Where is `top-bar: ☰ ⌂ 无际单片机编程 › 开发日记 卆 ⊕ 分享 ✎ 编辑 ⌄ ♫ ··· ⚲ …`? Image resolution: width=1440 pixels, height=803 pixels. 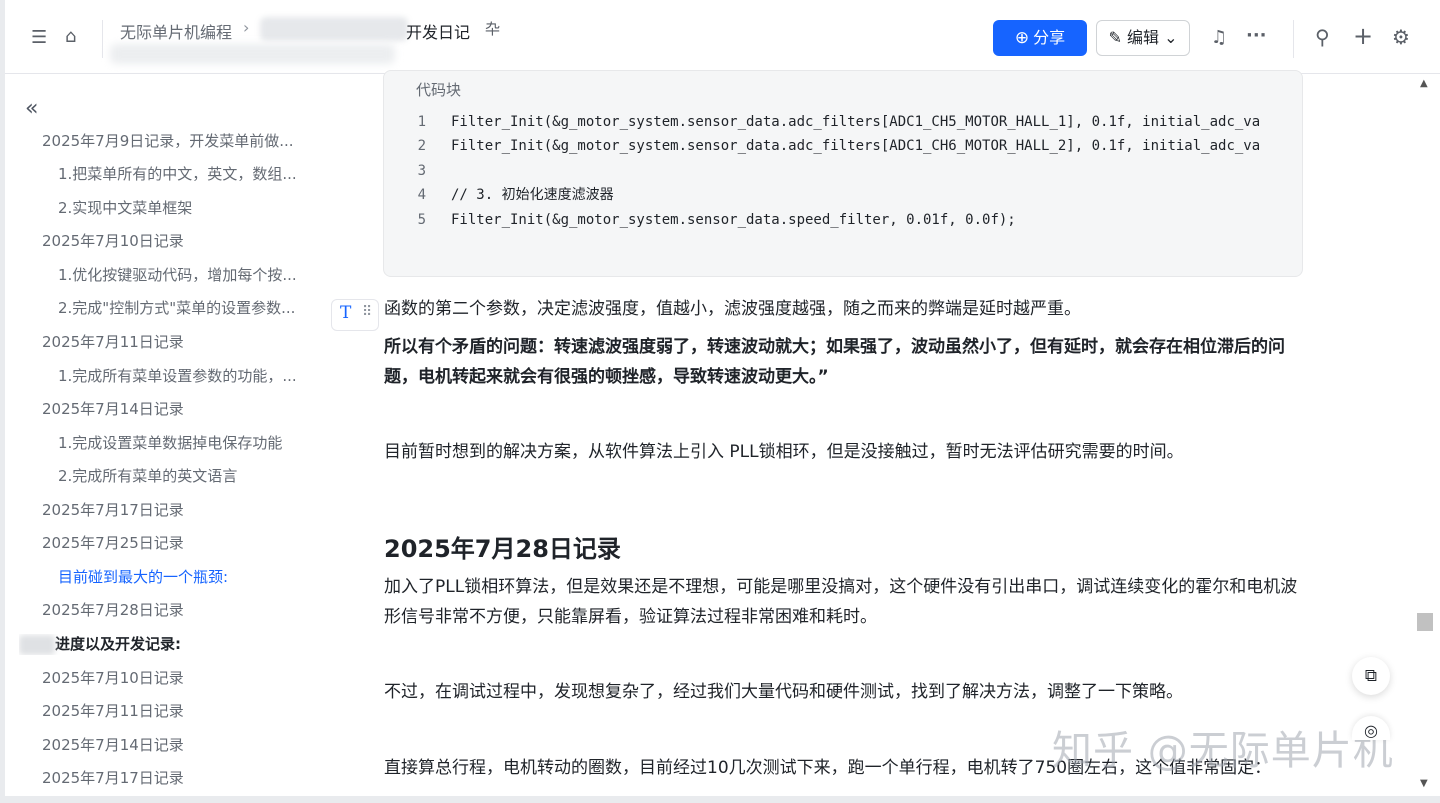 top-bar: ☰ ⌂ 无际单片机编程 › 开发日记 卆 ⊕ 分享 ✎ 编辑 ⌄ ♫ ··· ⚲ … is located at coordinates (722, 37).